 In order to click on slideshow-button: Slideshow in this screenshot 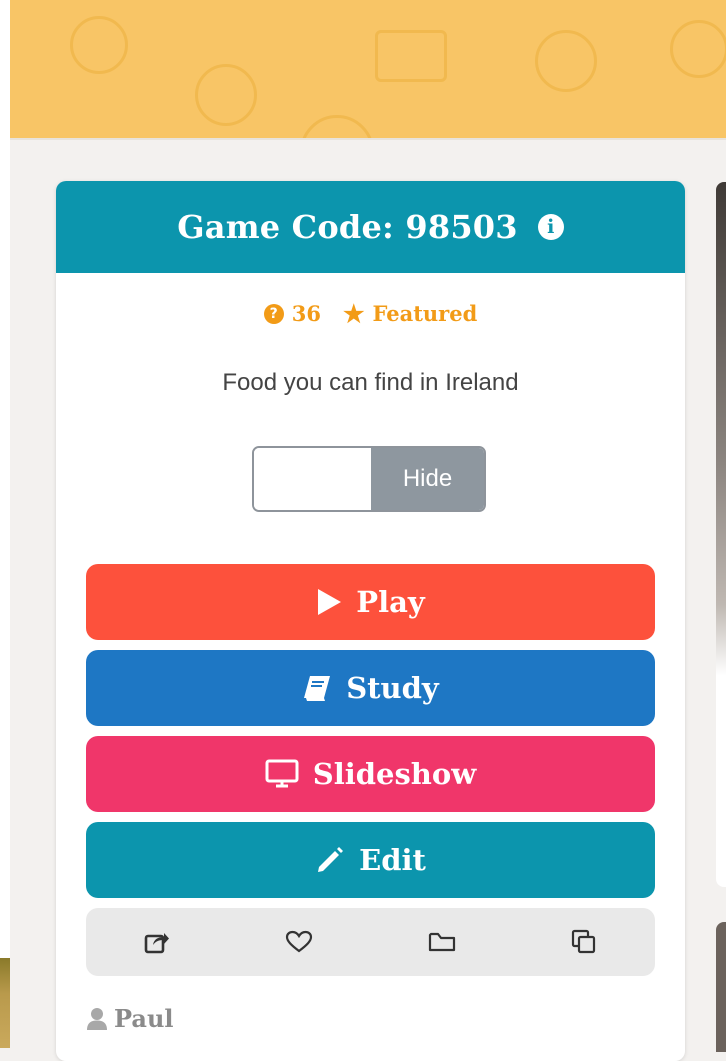, I will do `click(370, 774)`.